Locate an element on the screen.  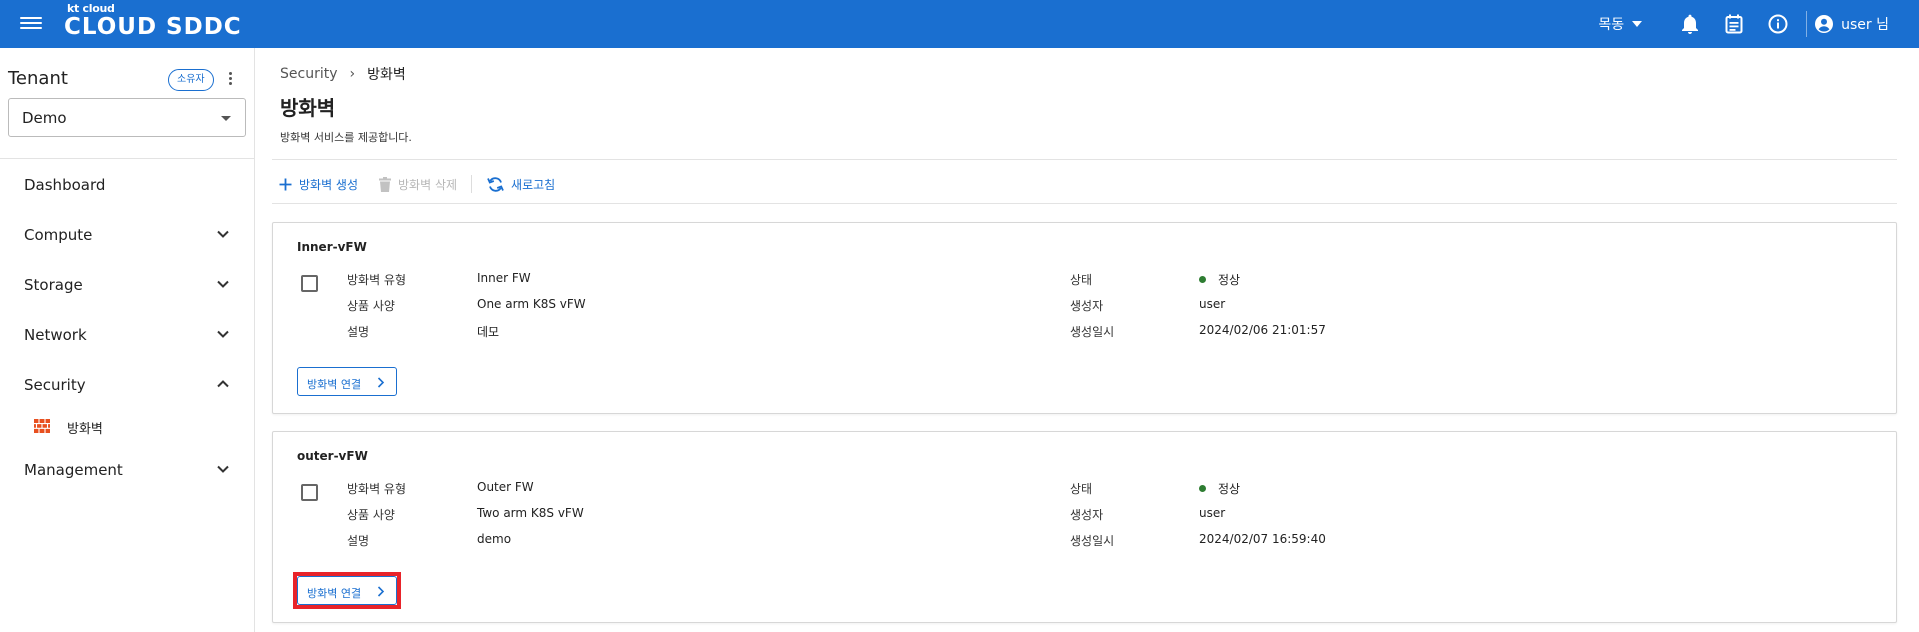
breadcrumb-security: Security is located at coordinates (309, 74).